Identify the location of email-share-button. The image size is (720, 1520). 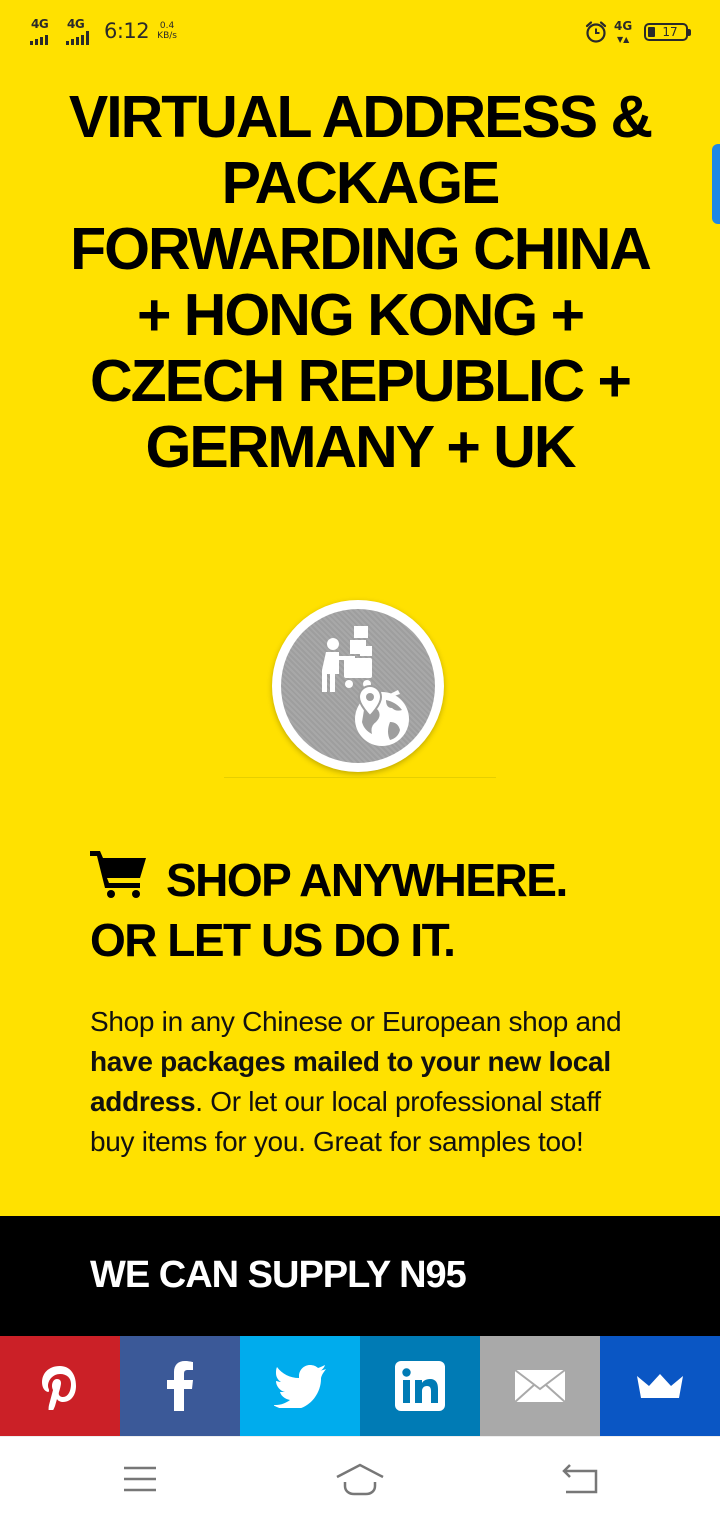
(540, 1386).